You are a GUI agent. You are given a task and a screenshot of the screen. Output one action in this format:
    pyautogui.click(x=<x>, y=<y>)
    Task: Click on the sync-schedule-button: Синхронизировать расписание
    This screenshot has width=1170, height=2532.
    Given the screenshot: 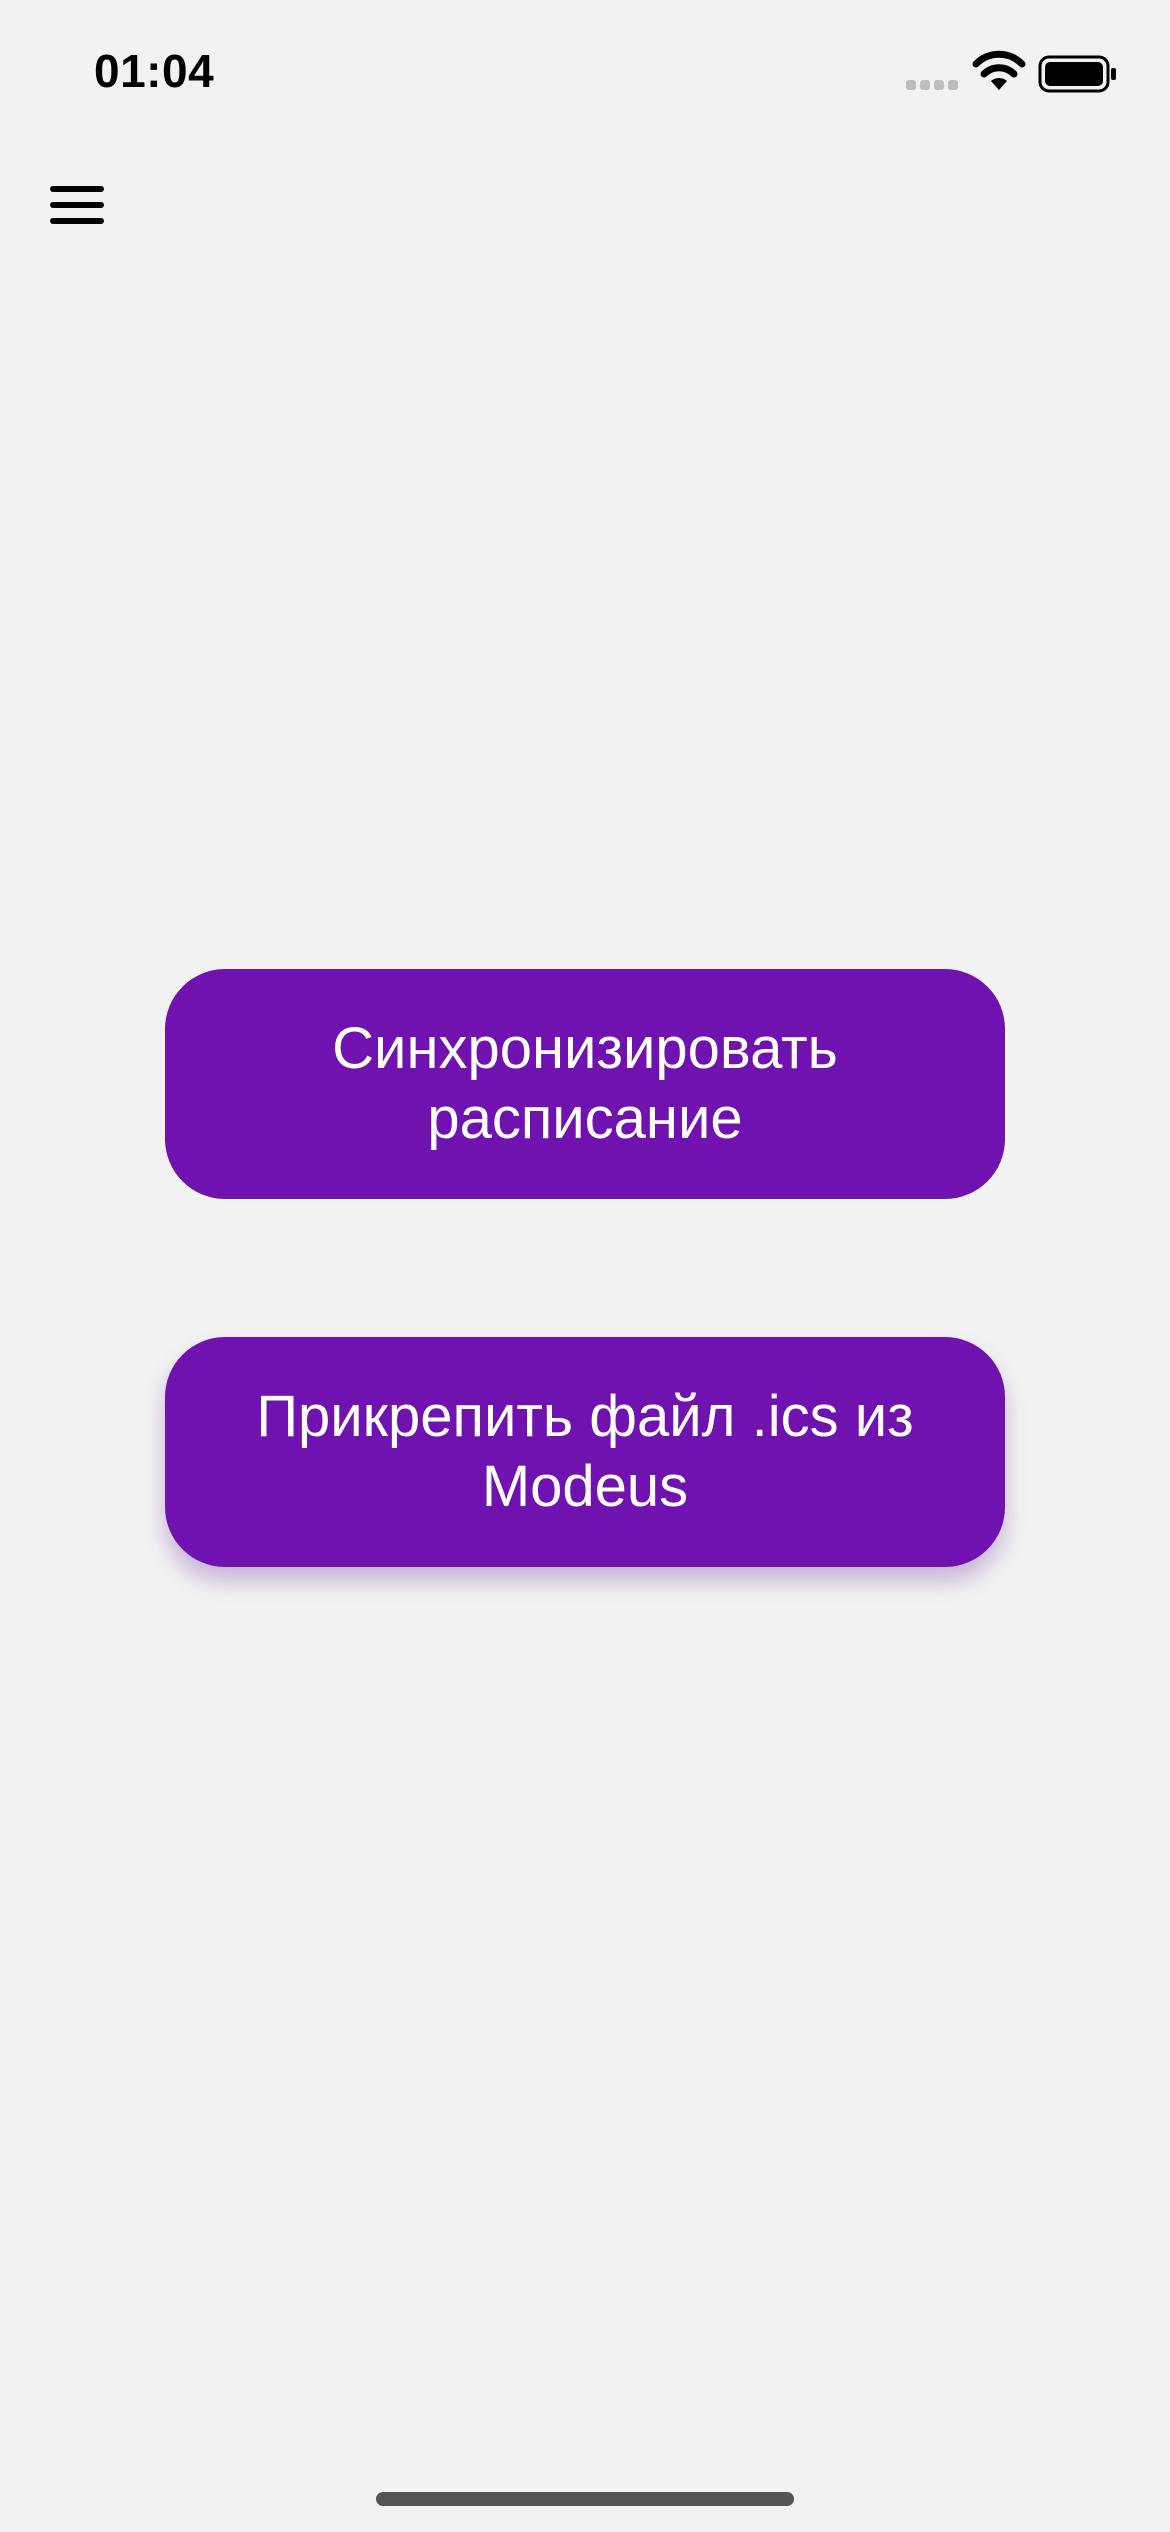 What is the action you would take?
    pyautogui.click(x=585, y=1084)
    